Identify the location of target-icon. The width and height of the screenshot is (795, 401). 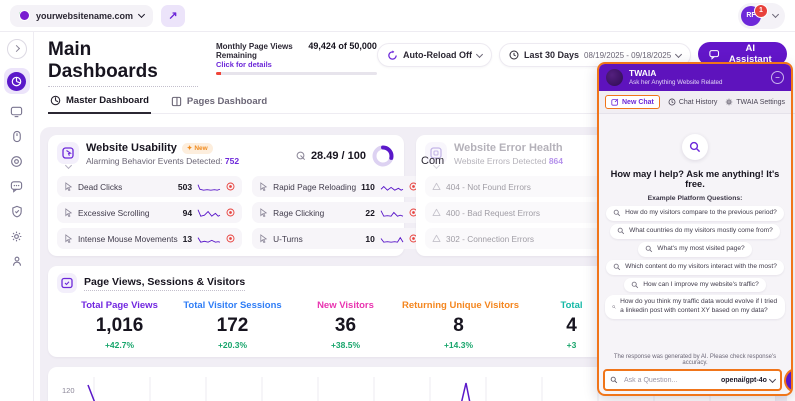
(16, 161).